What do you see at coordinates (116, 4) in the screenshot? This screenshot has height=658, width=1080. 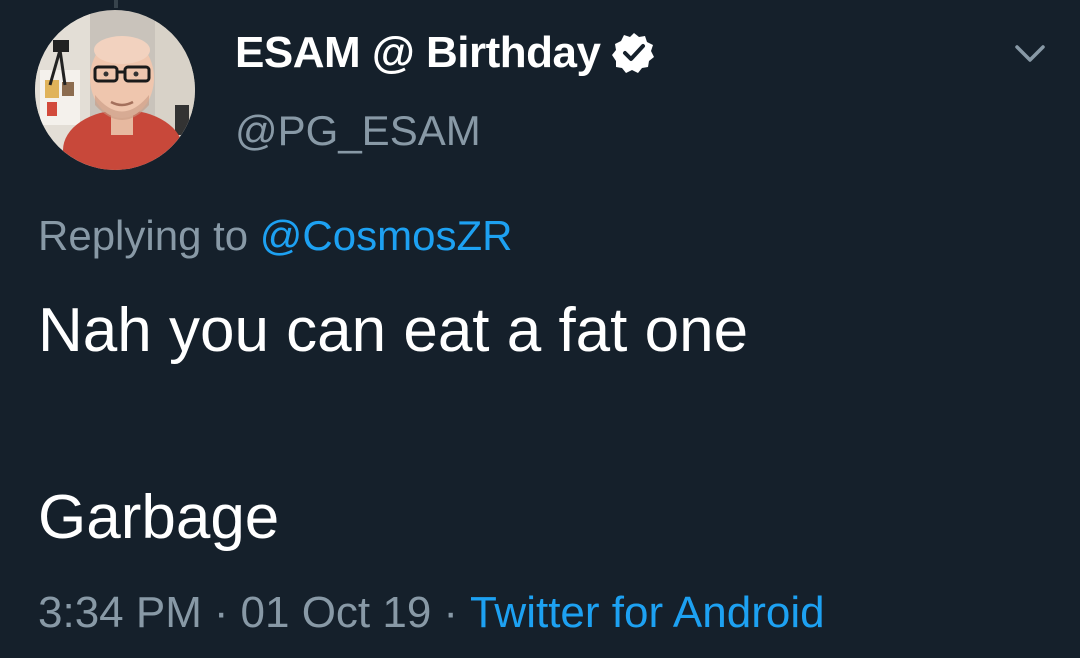 I see `thread-connector-line` at bounding box center [116, 4].